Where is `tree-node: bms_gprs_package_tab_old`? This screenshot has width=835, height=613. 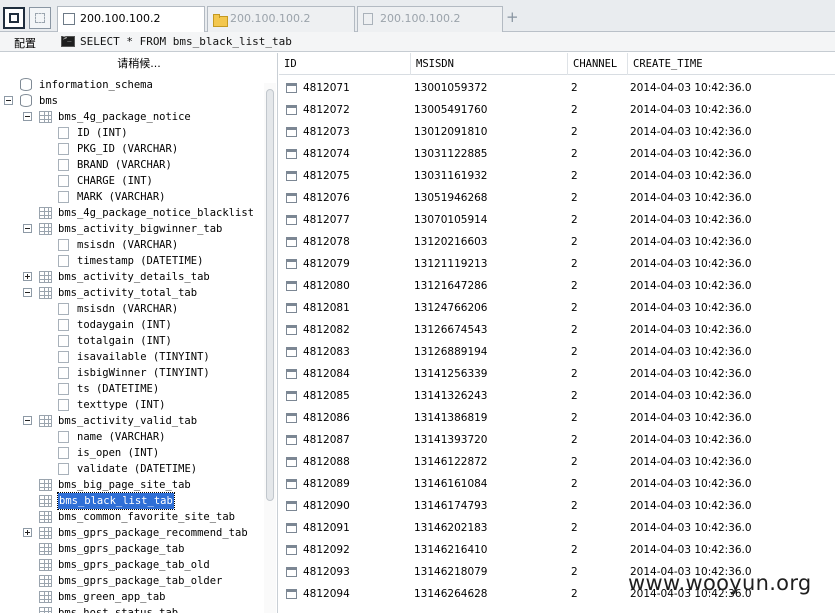
tree-node: bms_gprs_package_tab_old is located at coordinates (131, 565).